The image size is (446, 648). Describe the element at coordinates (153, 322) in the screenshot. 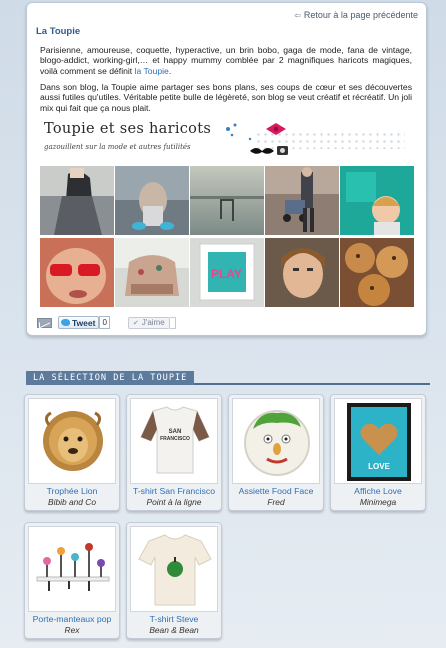

I see `like-label: J'aime` at that location.